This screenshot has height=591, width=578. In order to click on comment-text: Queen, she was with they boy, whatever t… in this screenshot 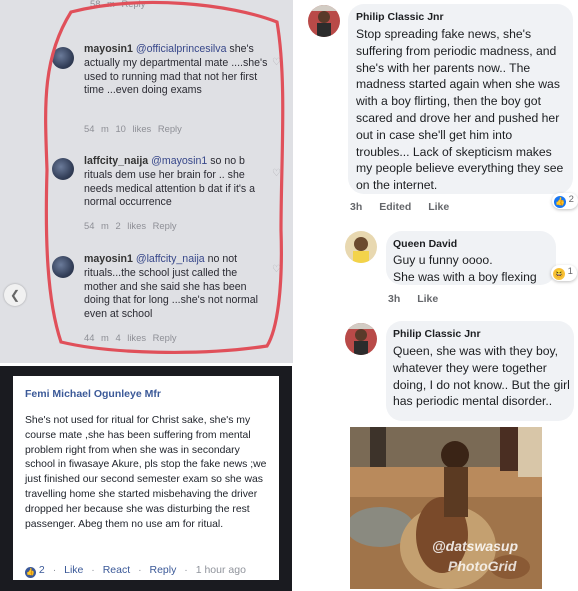, I will do `click(481, 376)`.